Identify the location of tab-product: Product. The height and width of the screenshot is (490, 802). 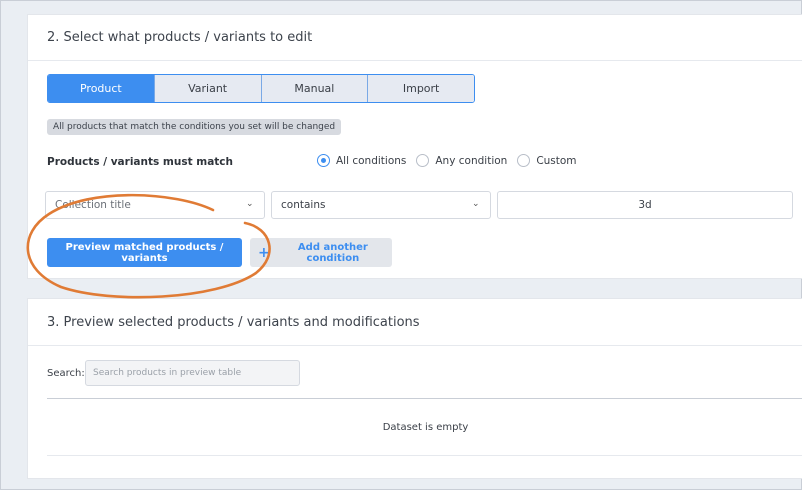
(101, 88).